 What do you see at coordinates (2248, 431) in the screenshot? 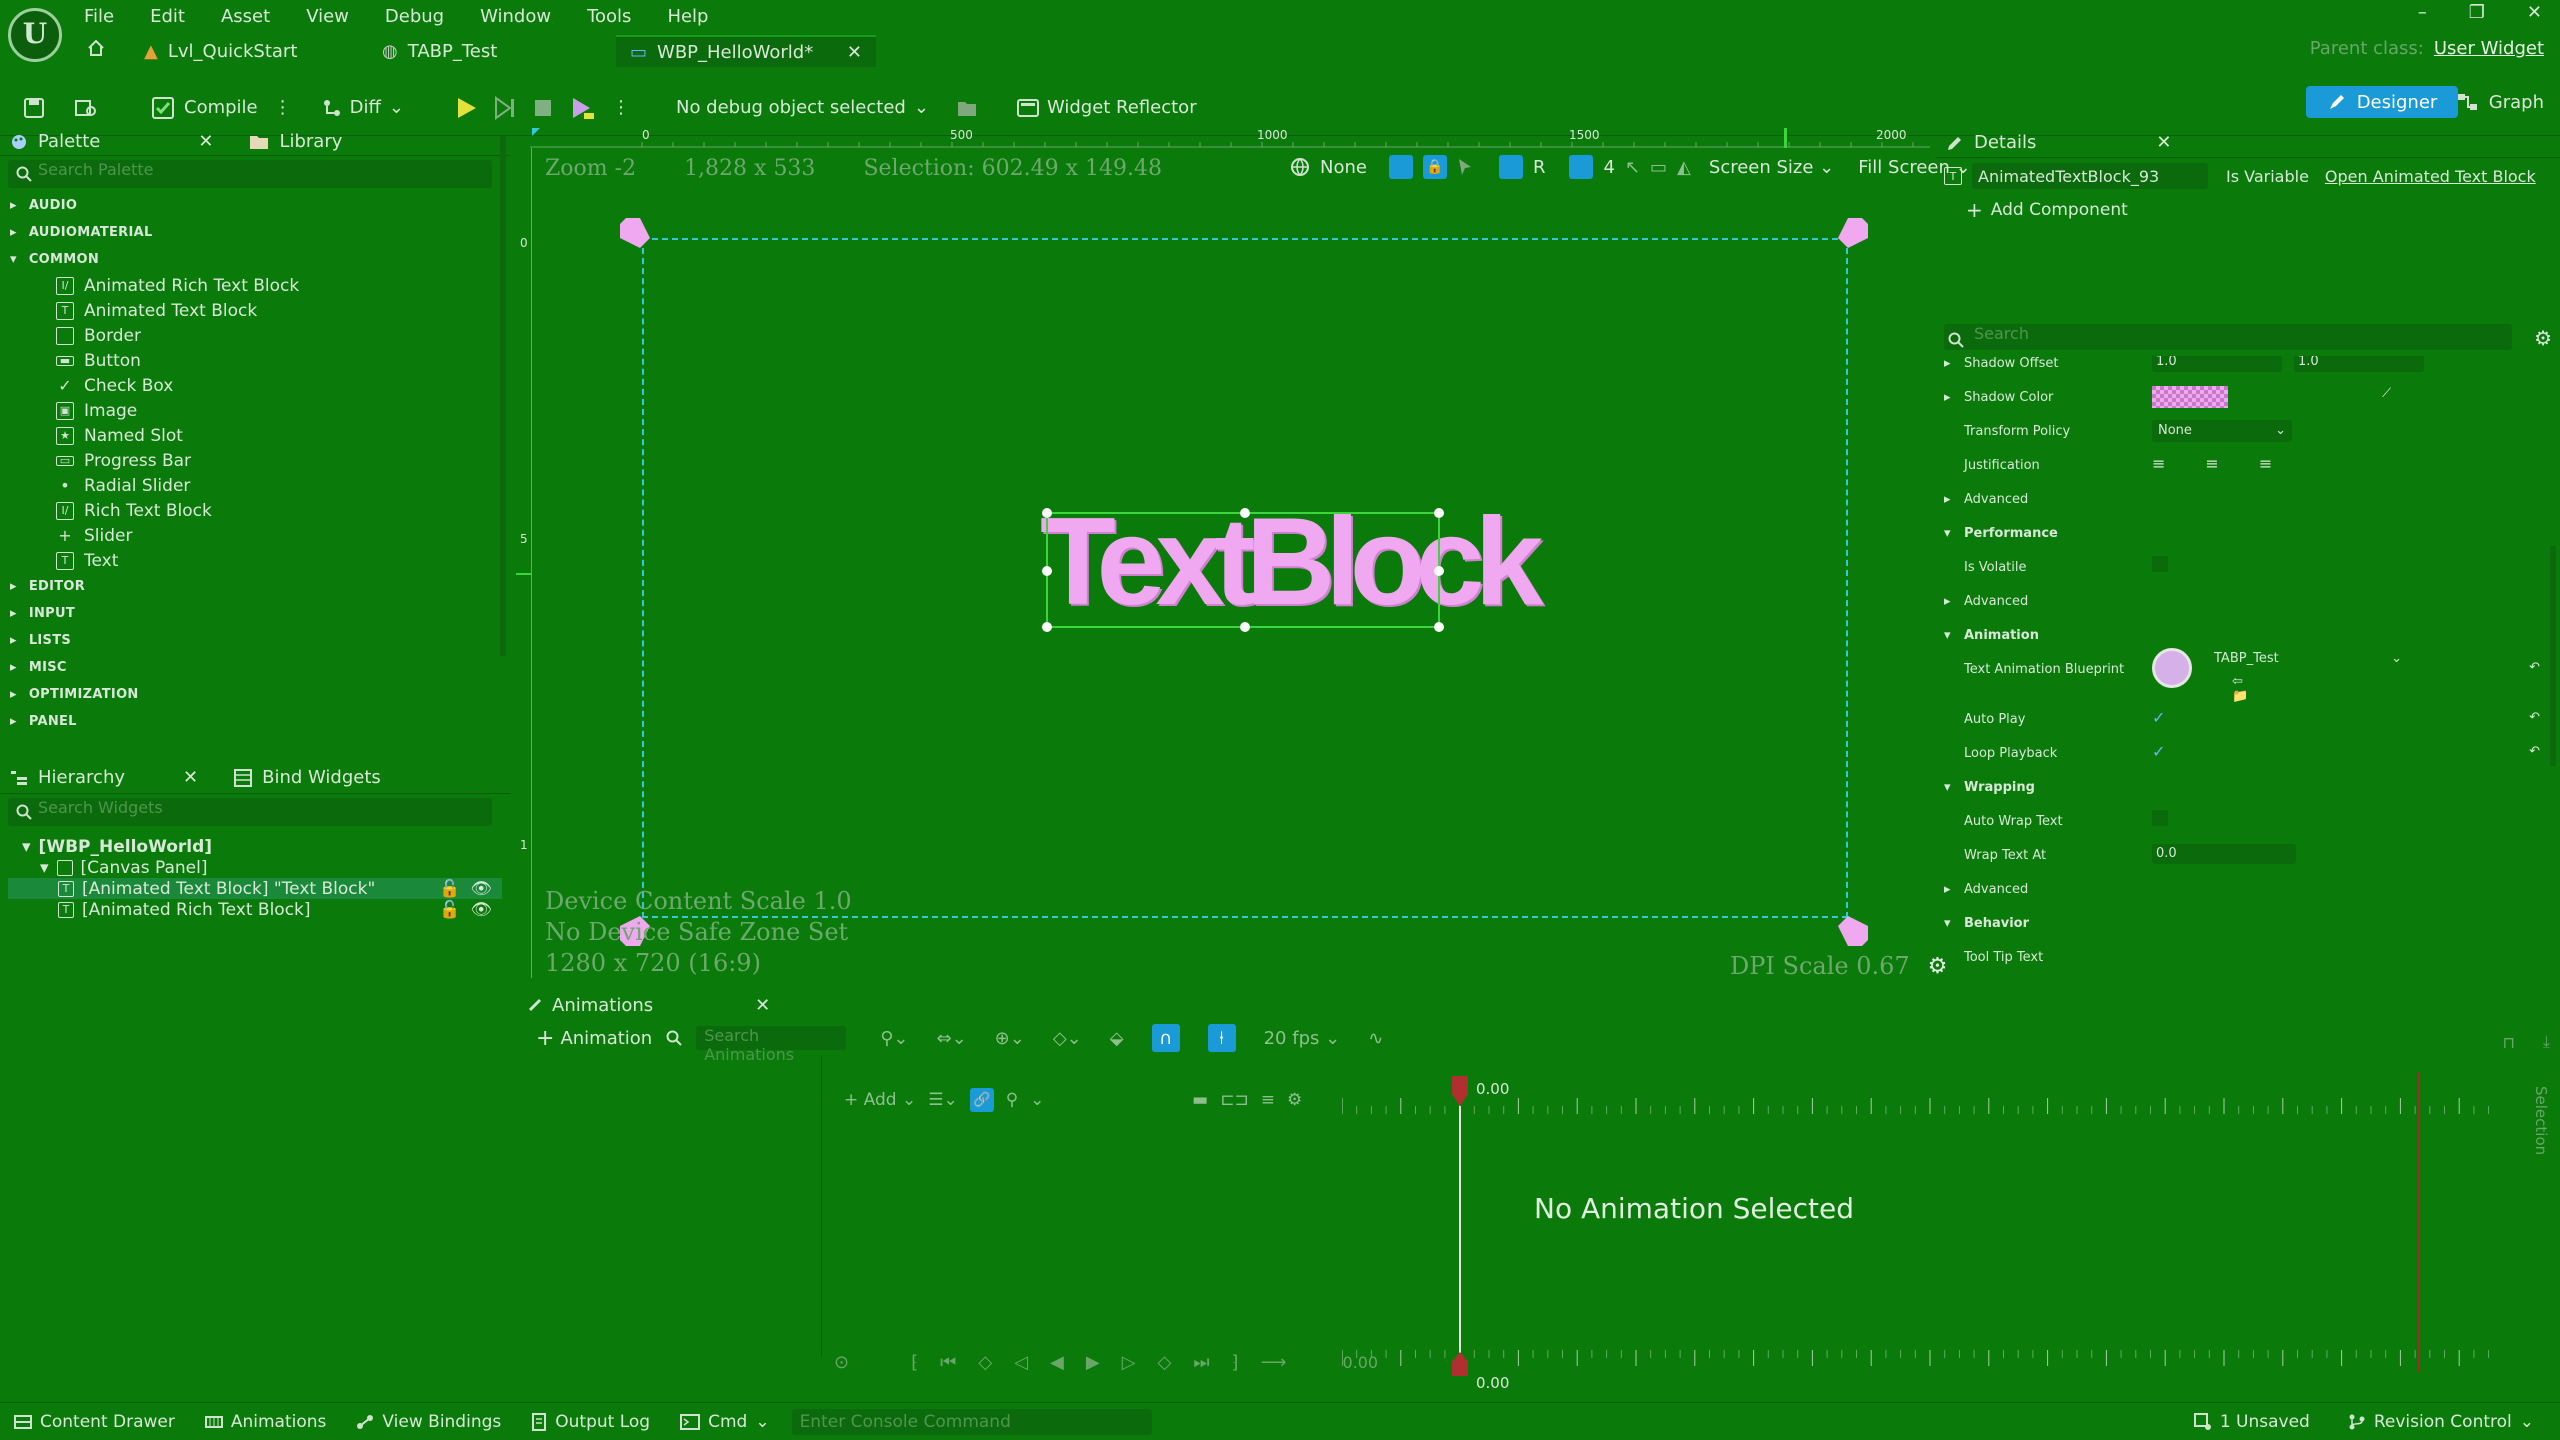
I see `detail-row: Transform Policy None ⌄` at bounding box center [2248, 431].